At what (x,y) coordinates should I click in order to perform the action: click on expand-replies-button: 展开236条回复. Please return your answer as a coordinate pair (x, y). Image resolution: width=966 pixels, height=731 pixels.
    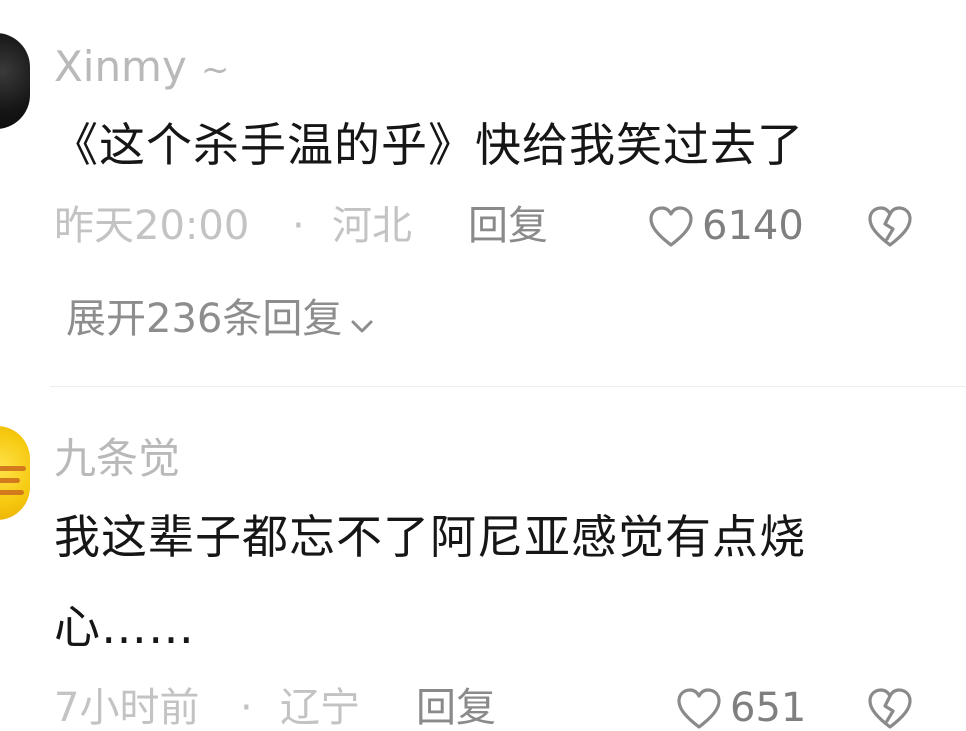
    Looking at the image, I should click on (220, 319).